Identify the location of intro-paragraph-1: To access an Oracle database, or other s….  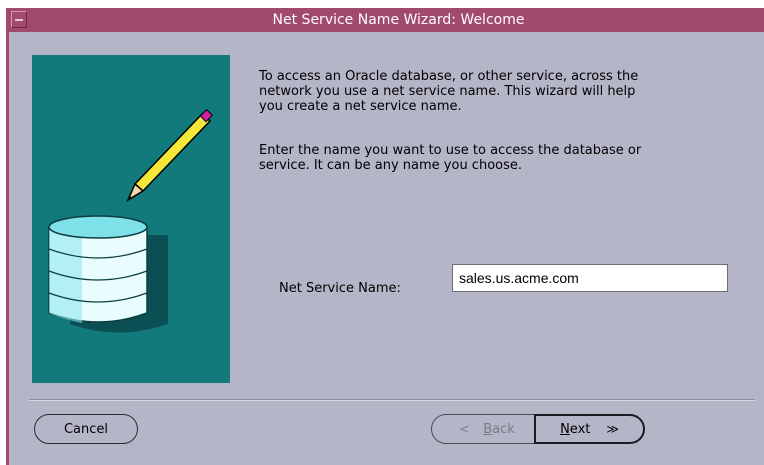
(449, 91).